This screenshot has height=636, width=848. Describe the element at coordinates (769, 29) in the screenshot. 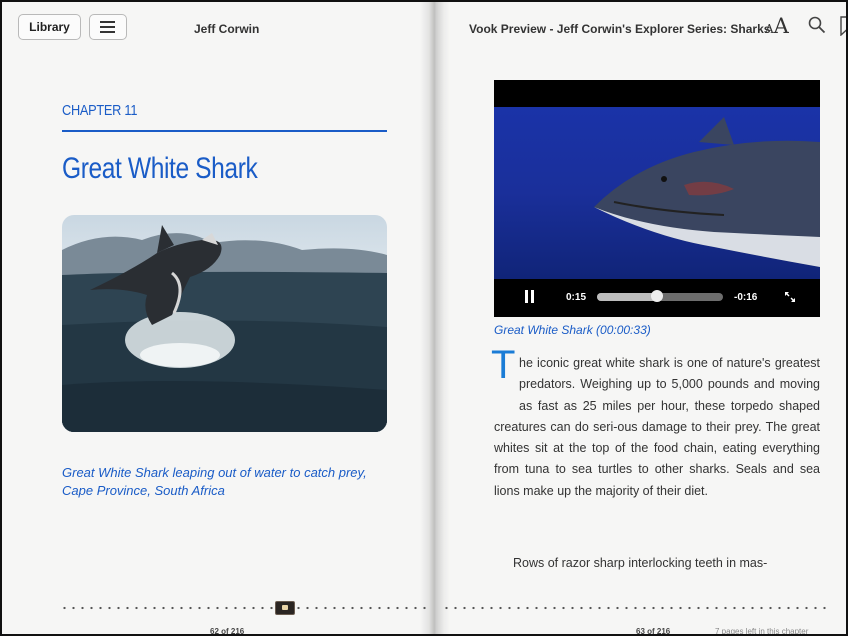

I see `font-size-small-glyph: A` at that location.